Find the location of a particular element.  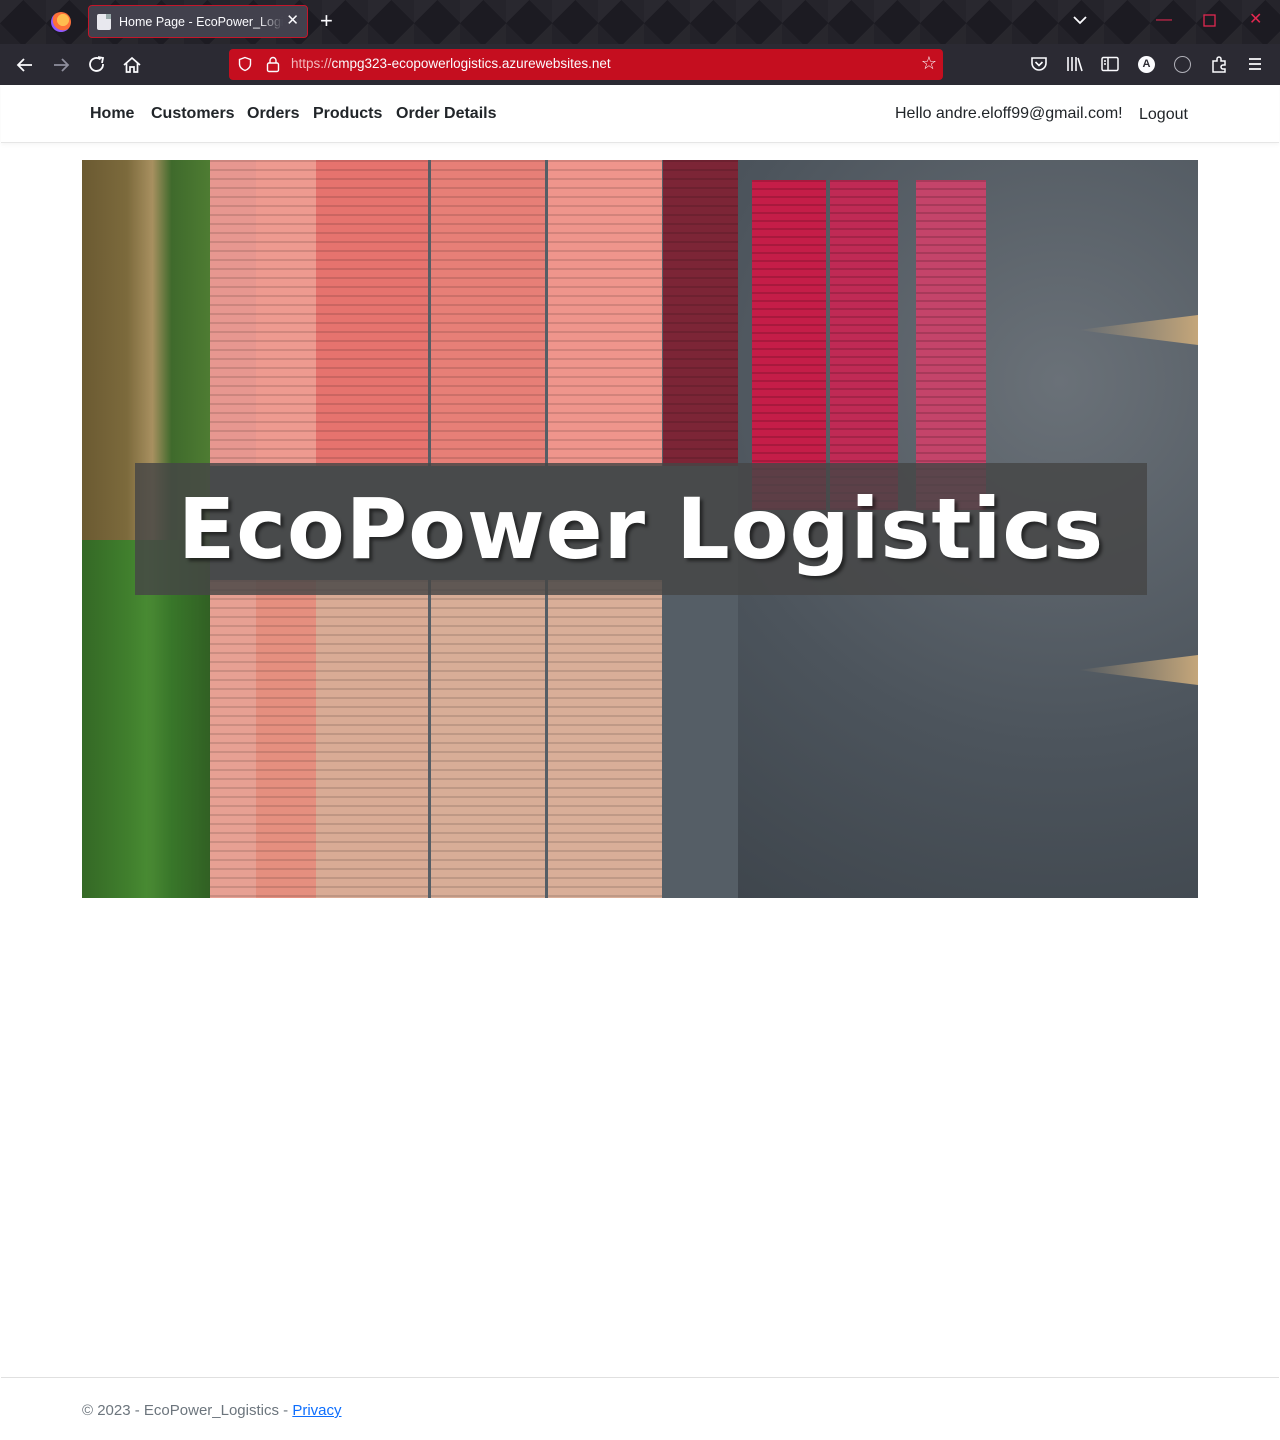

reload-icon is located at coordinates (97, 65).